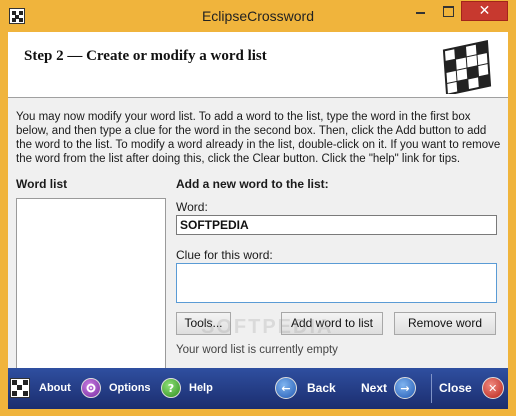 The height and width of the screenshot is (416, 516). Describe the element at coordinates (445, 323) in the screenshot. I see `remove-word-button: Remove word` at that location.